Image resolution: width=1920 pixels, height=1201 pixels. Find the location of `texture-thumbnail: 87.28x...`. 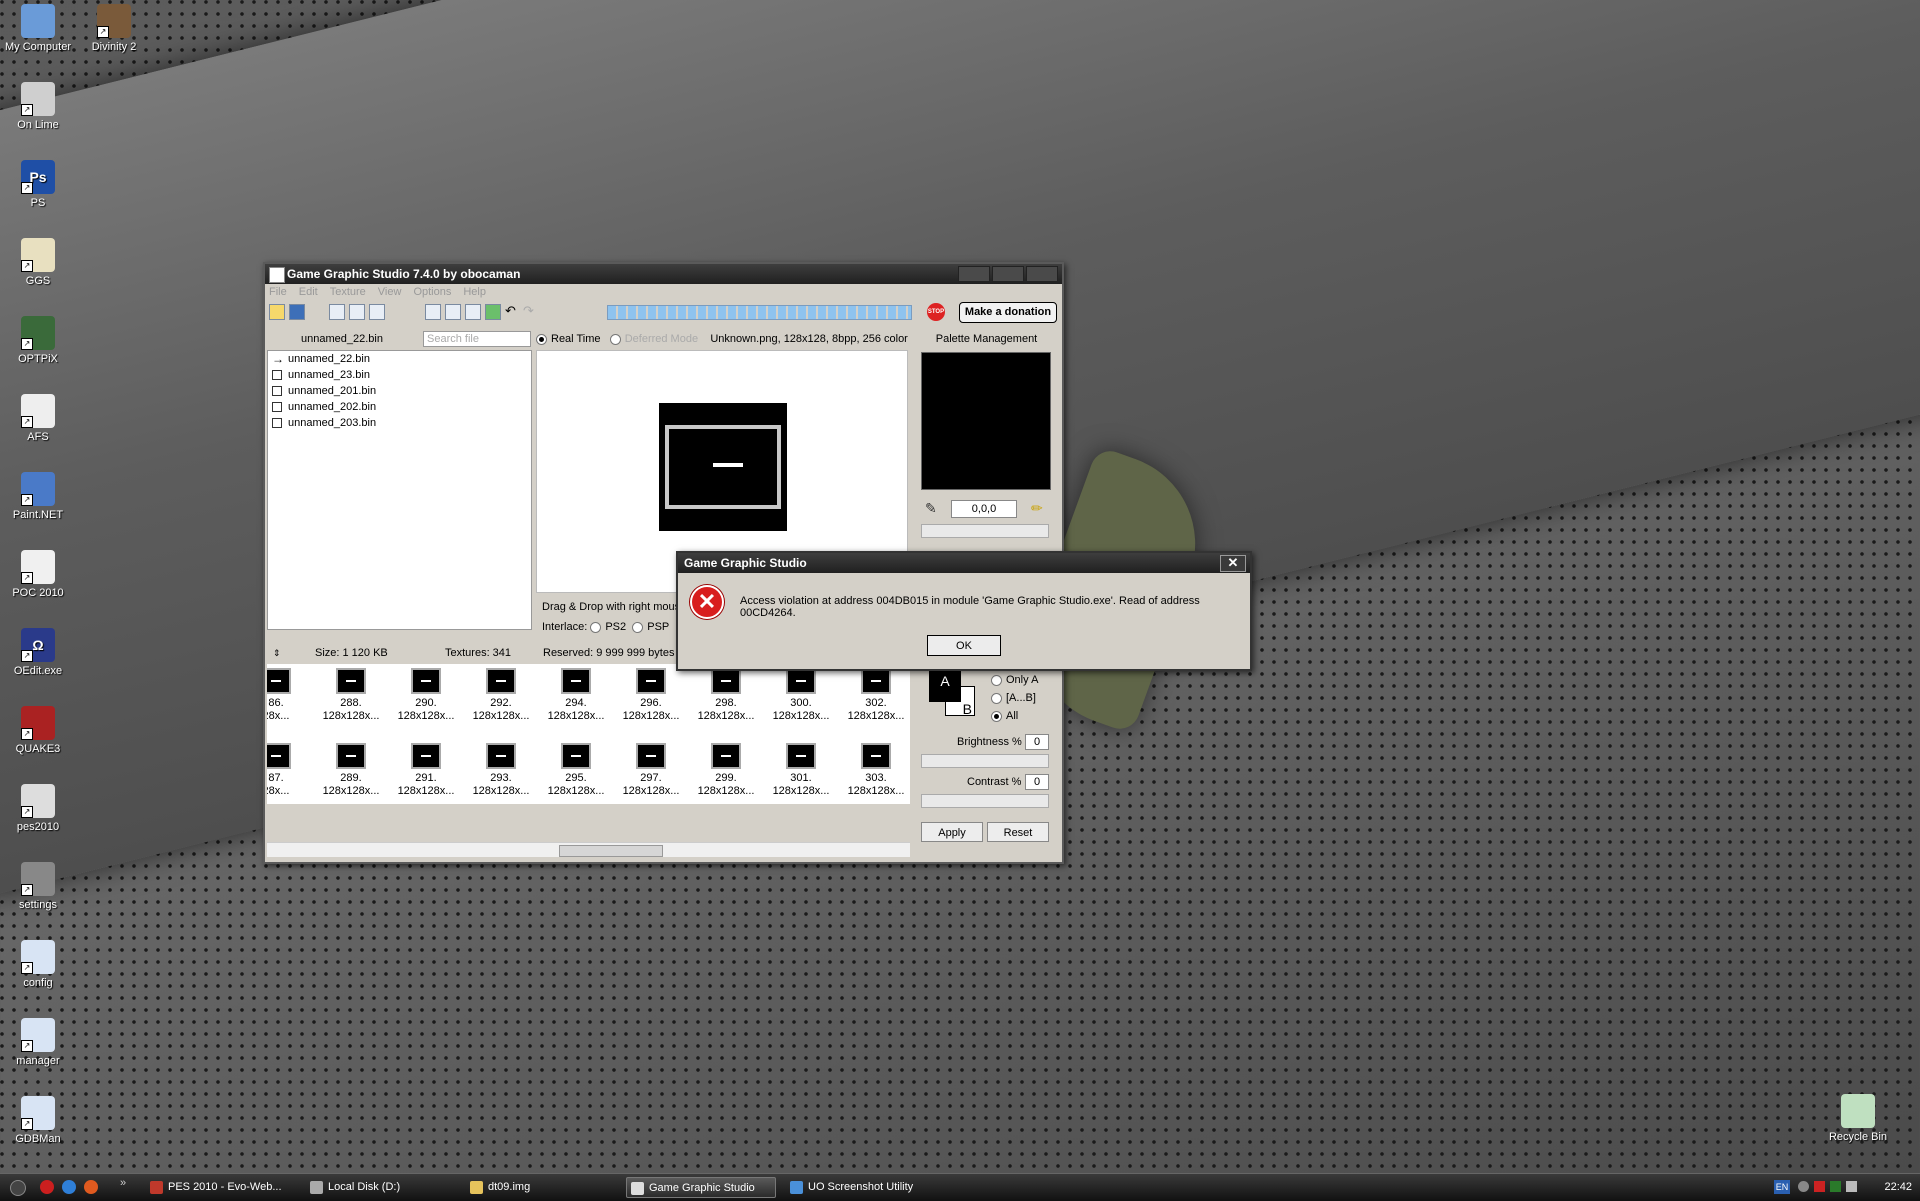

texture-thumbnail: 87.28x... is located at coordinates (289, 770).